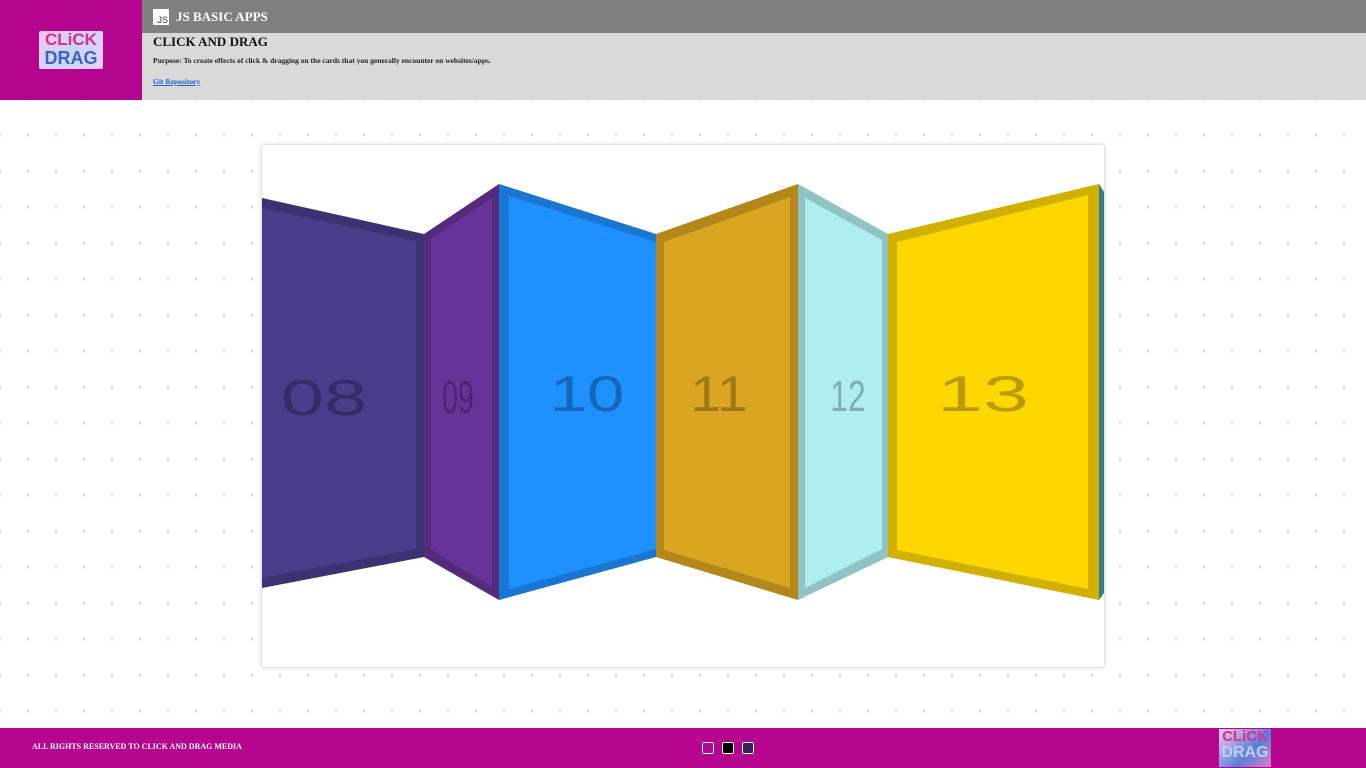  I want to click on magenta-theme-button, so click(708, 748).